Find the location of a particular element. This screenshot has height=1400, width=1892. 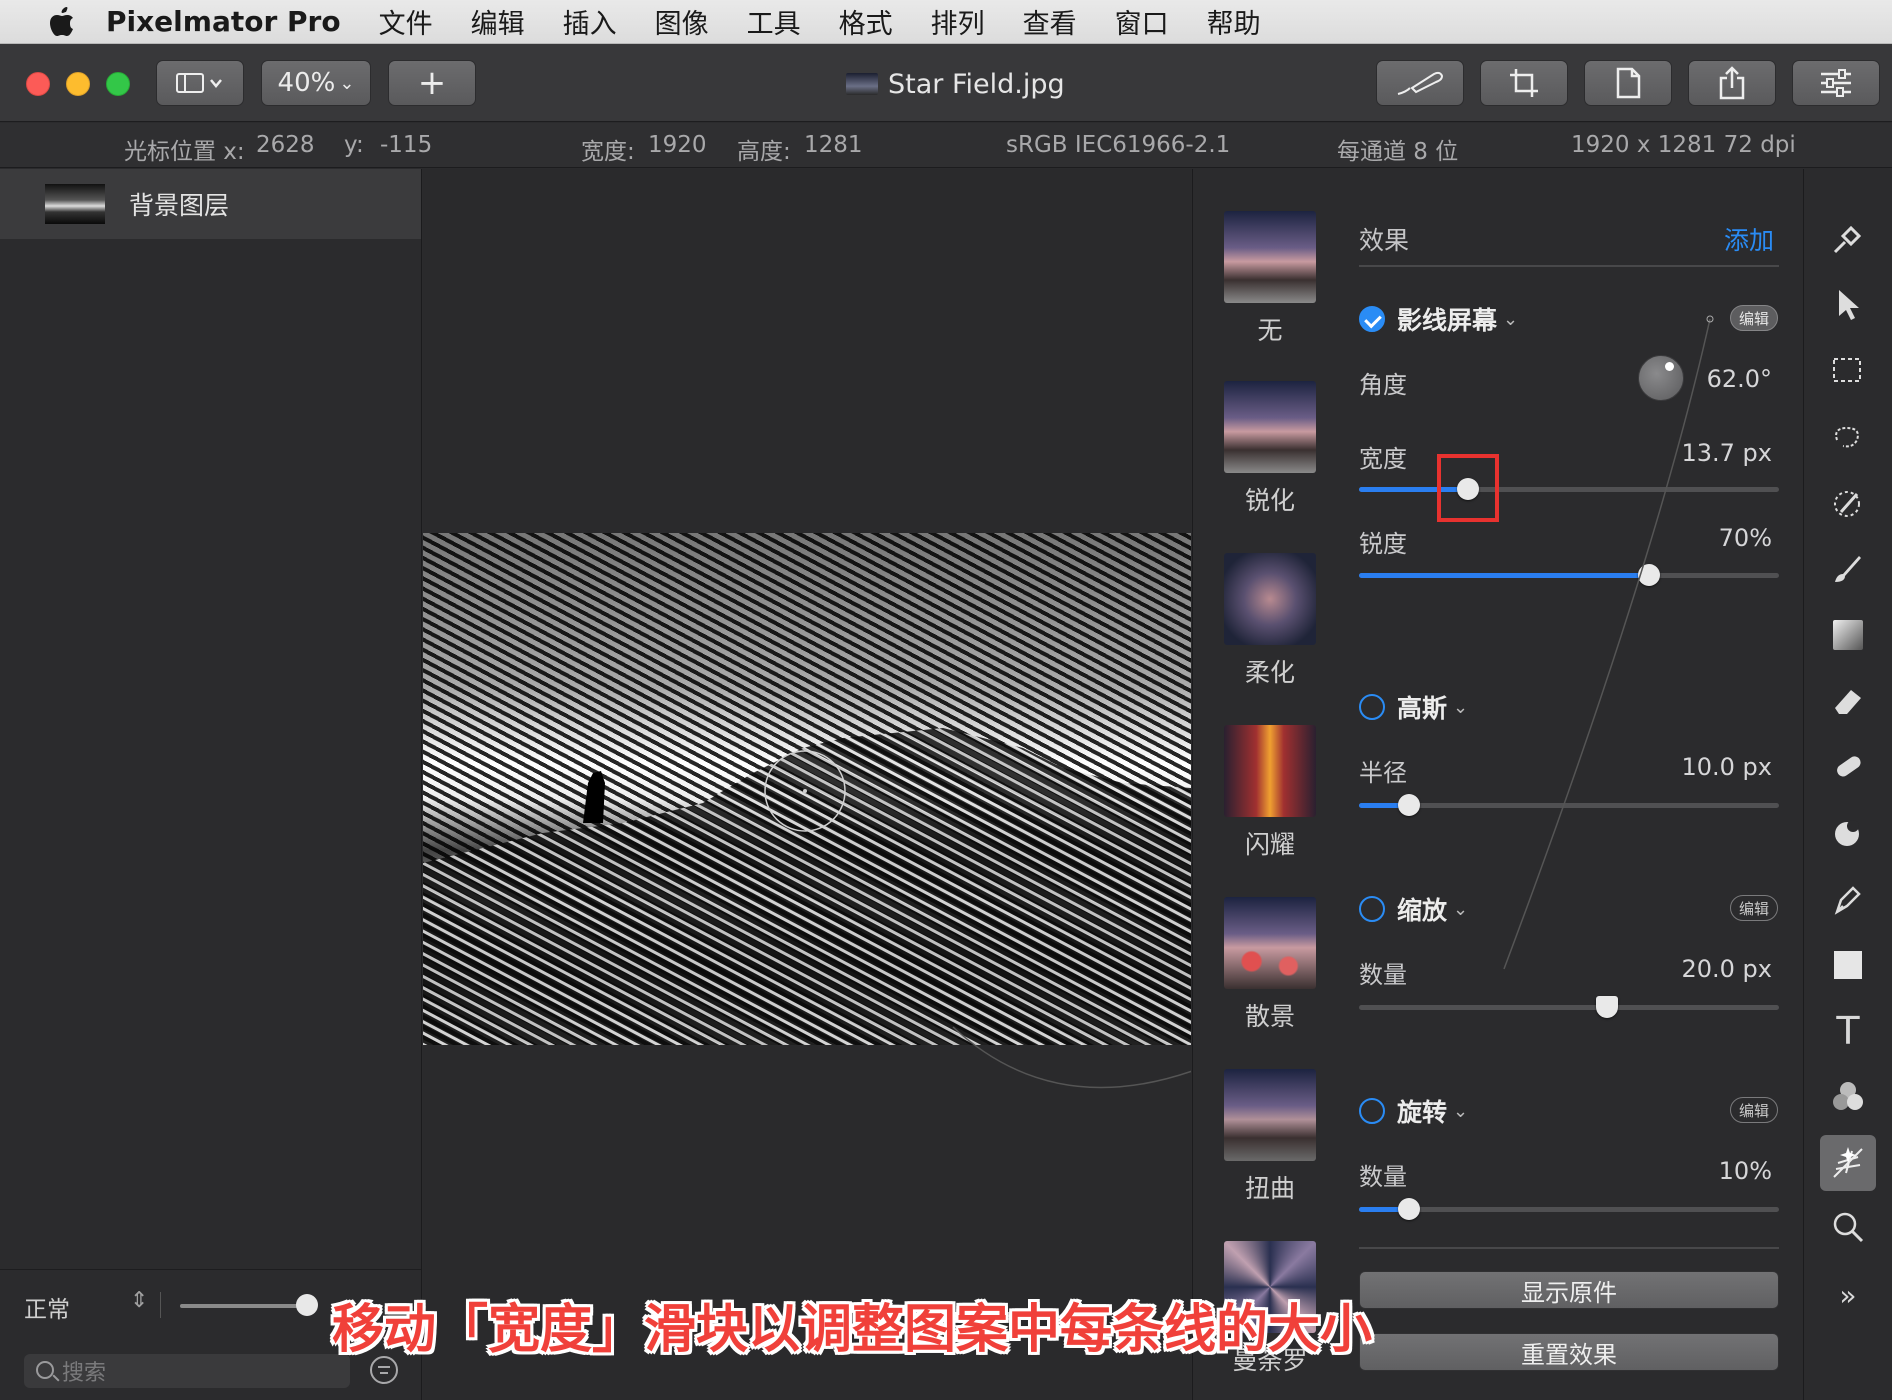

arrange-tool-icon is located at coordinates (1848, 305).